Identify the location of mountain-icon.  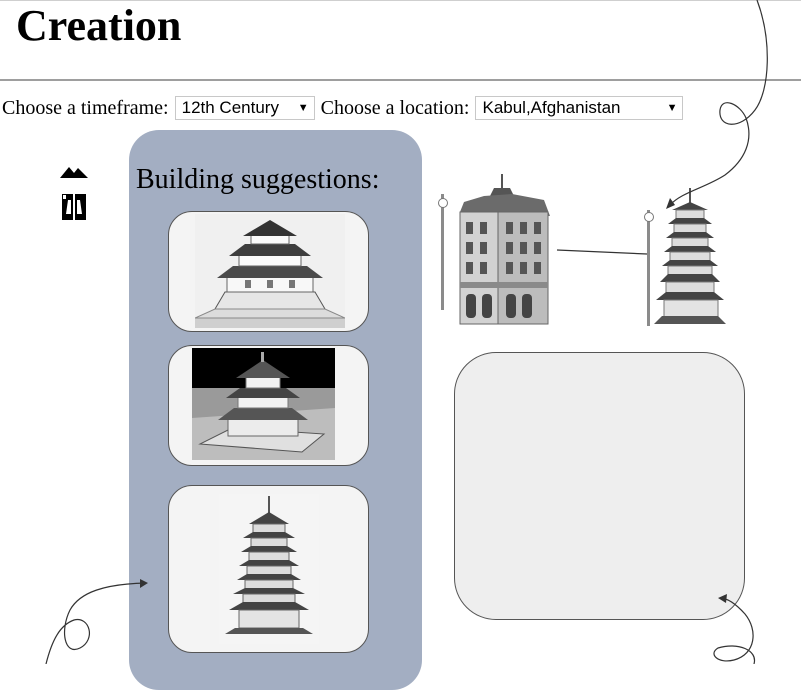
(74, 175).